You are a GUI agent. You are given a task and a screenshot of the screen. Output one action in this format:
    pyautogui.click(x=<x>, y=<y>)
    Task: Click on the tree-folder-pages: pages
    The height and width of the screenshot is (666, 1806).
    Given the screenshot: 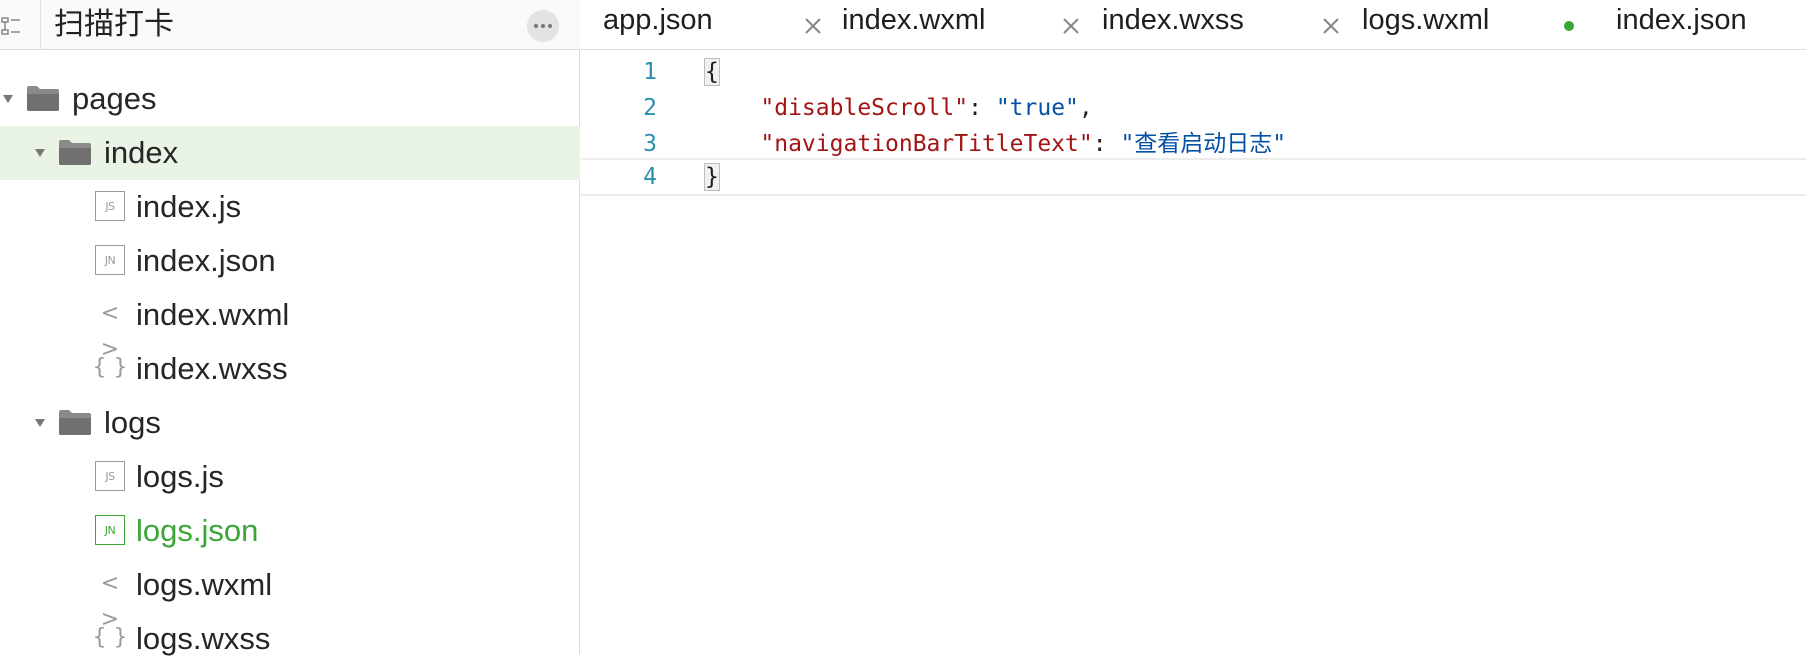 What is the action you would take?
    pyautogui.click(x=290, y=99)
    